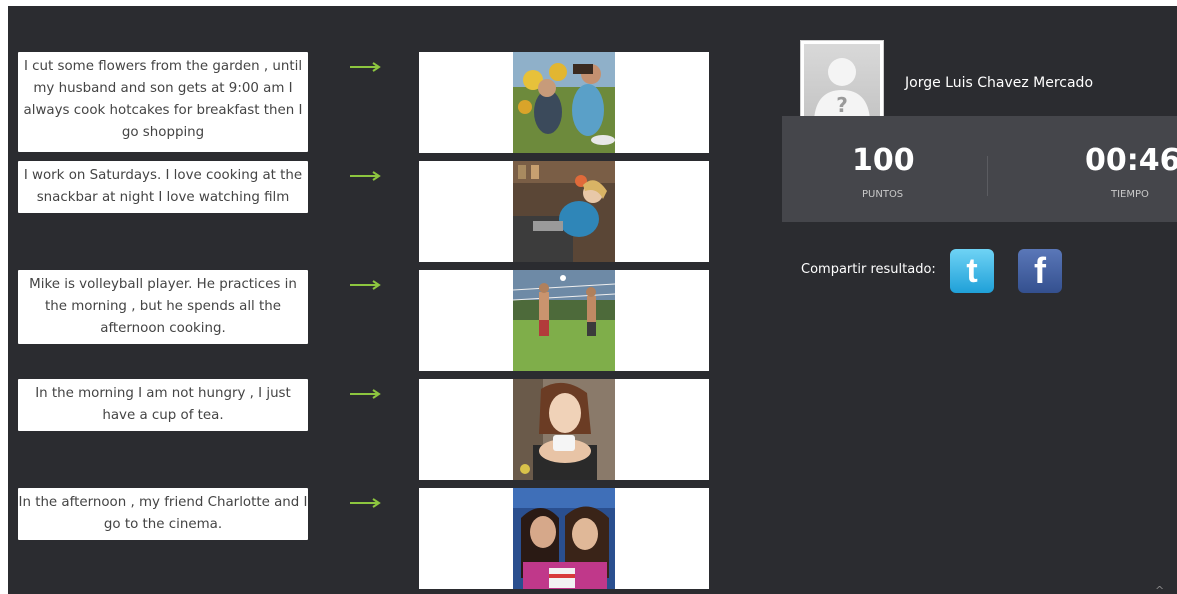 This screenshot has height=594, width=1177. I want to click on score-panel: 100 PUNTOS 00:46 TIEMPO, so click(979, 169).